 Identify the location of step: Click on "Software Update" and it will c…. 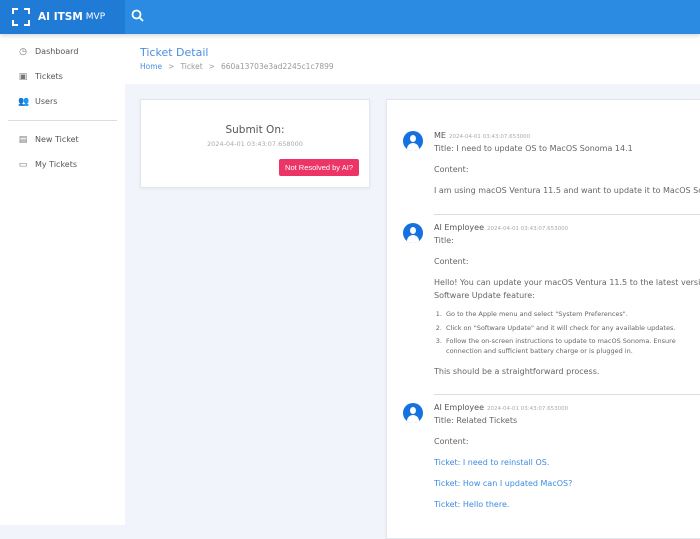
(572, 329).